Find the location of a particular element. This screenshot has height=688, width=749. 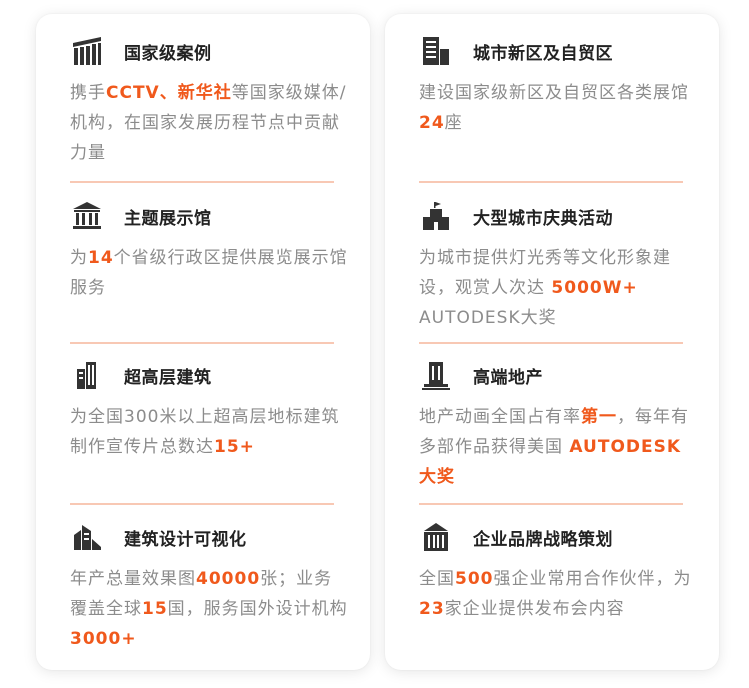

item-brand-strategy: 企业品牌战略策划 全国500强企业常用合作伙伴，为23家企业提供发布会内容 is located at coordinates (559, 572).